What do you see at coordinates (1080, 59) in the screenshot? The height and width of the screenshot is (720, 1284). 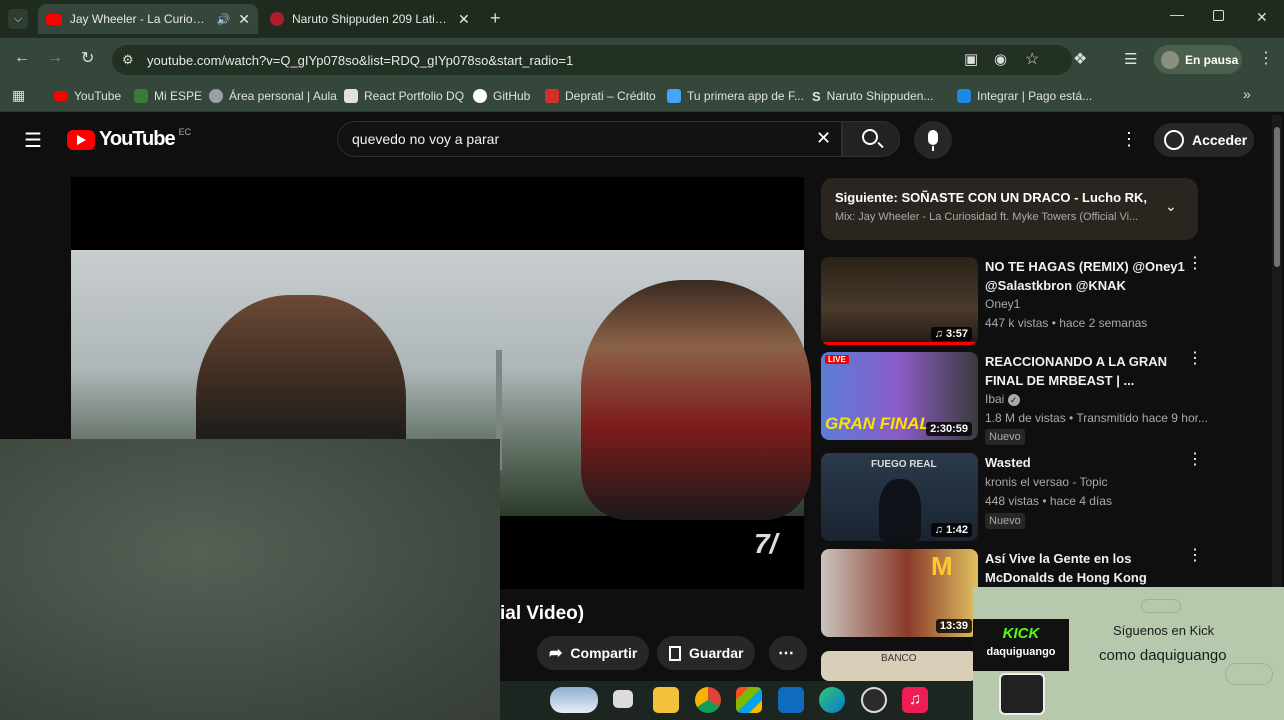 I see `extensions-icon: ❖` at bounding box center [1080, 59].